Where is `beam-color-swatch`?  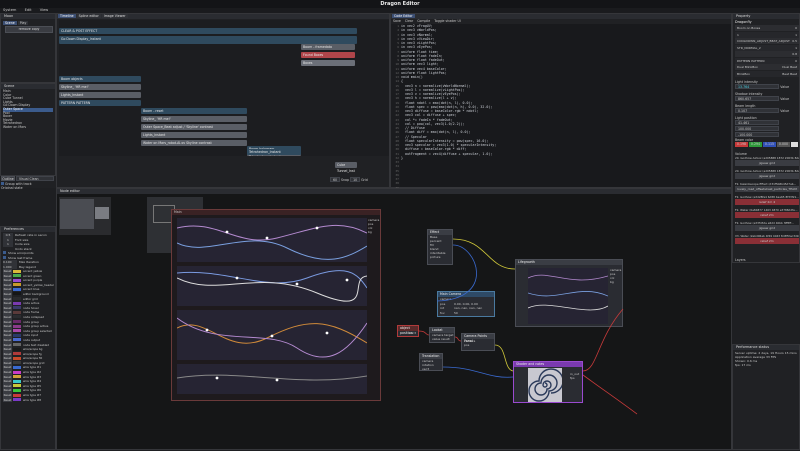 beam-color-swatch is located at coordinates (794, 144).